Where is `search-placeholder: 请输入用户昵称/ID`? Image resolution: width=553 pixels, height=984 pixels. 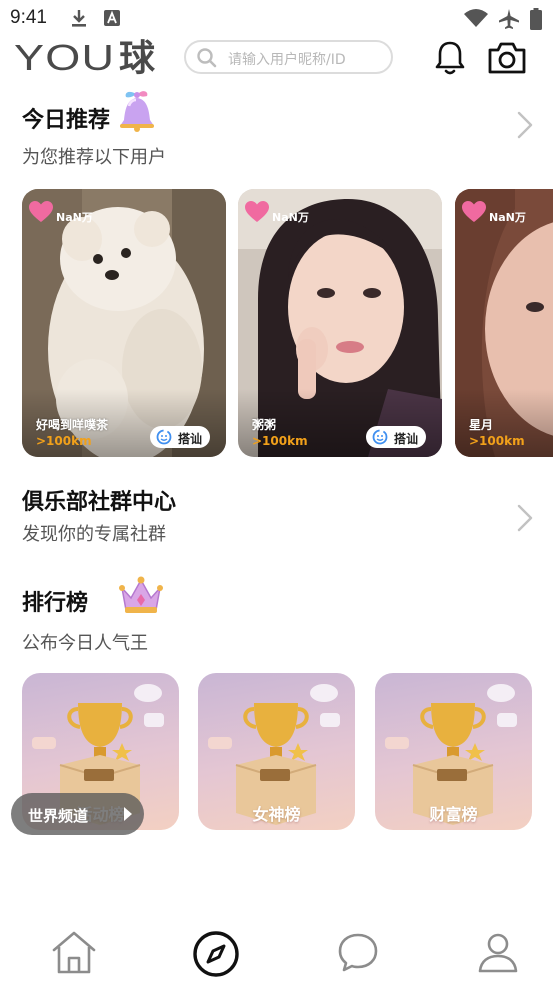
search-placeholder: 请输入用户昵称/ID is located at coordinates (287, 60).